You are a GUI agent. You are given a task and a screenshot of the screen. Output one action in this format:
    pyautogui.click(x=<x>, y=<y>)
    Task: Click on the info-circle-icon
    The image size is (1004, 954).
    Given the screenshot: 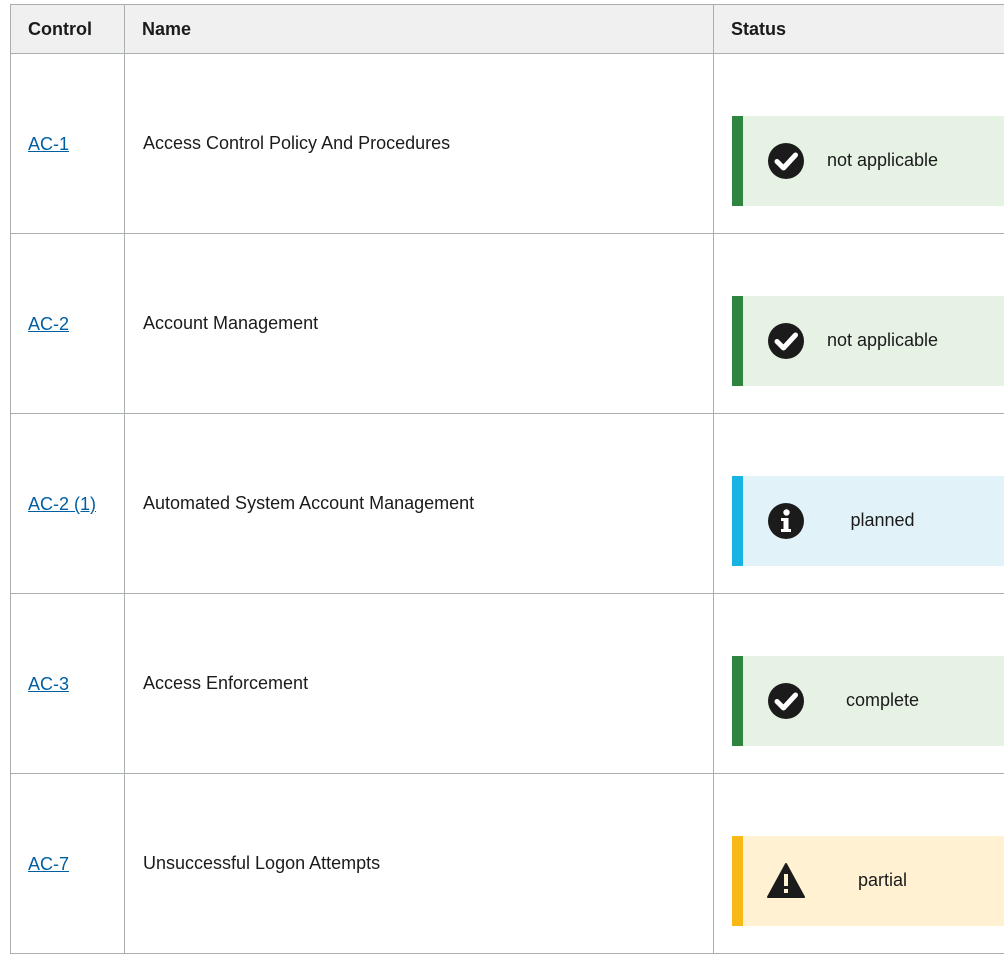 What is the action you would take?
    pyautogui.click(x=786, y=521)
    